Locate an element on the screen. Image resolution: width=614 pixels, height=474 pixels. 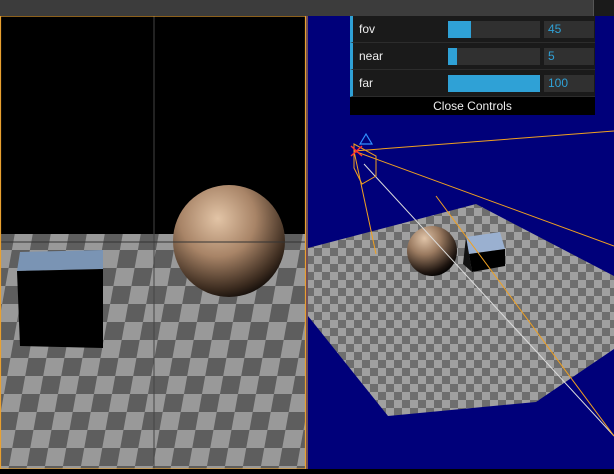
near-slider is located at coordinates (494, 56).